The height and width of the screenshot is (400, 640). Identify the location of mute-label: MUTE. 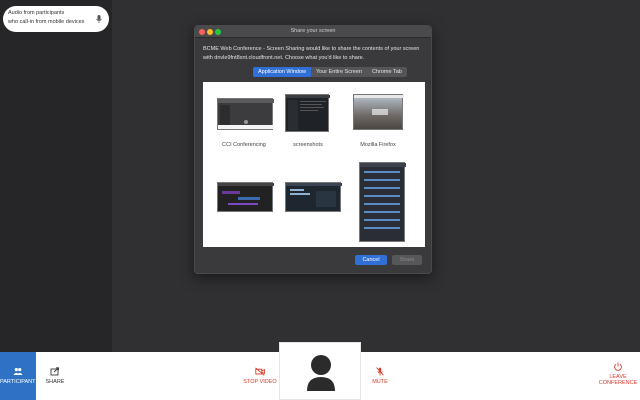
(380, 382).